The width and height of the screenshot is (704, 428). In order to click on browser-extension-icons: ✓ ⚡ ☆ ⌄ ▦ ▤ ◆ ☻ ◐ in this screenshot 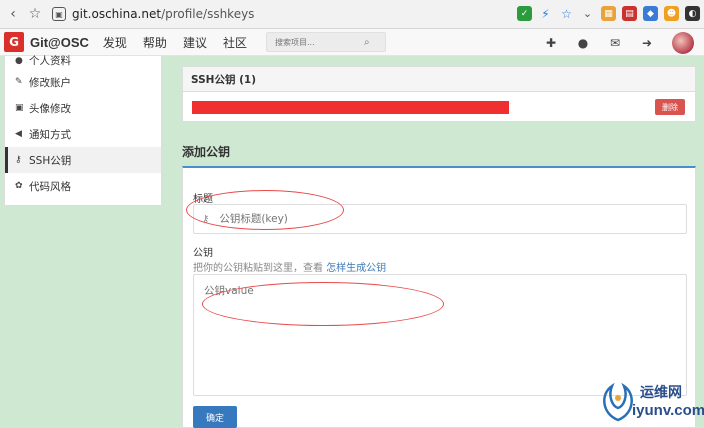, I will do `click(608, 13)`.